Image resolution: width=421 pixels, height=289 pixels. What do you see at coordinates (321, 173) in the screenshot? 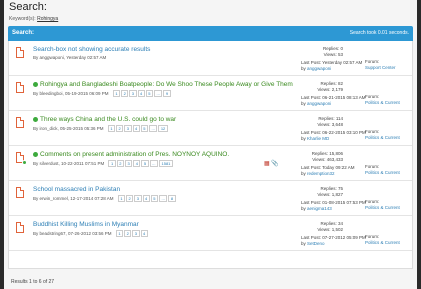
I see `last-post-user-link: redemption32` at bounding box center [321, 173].